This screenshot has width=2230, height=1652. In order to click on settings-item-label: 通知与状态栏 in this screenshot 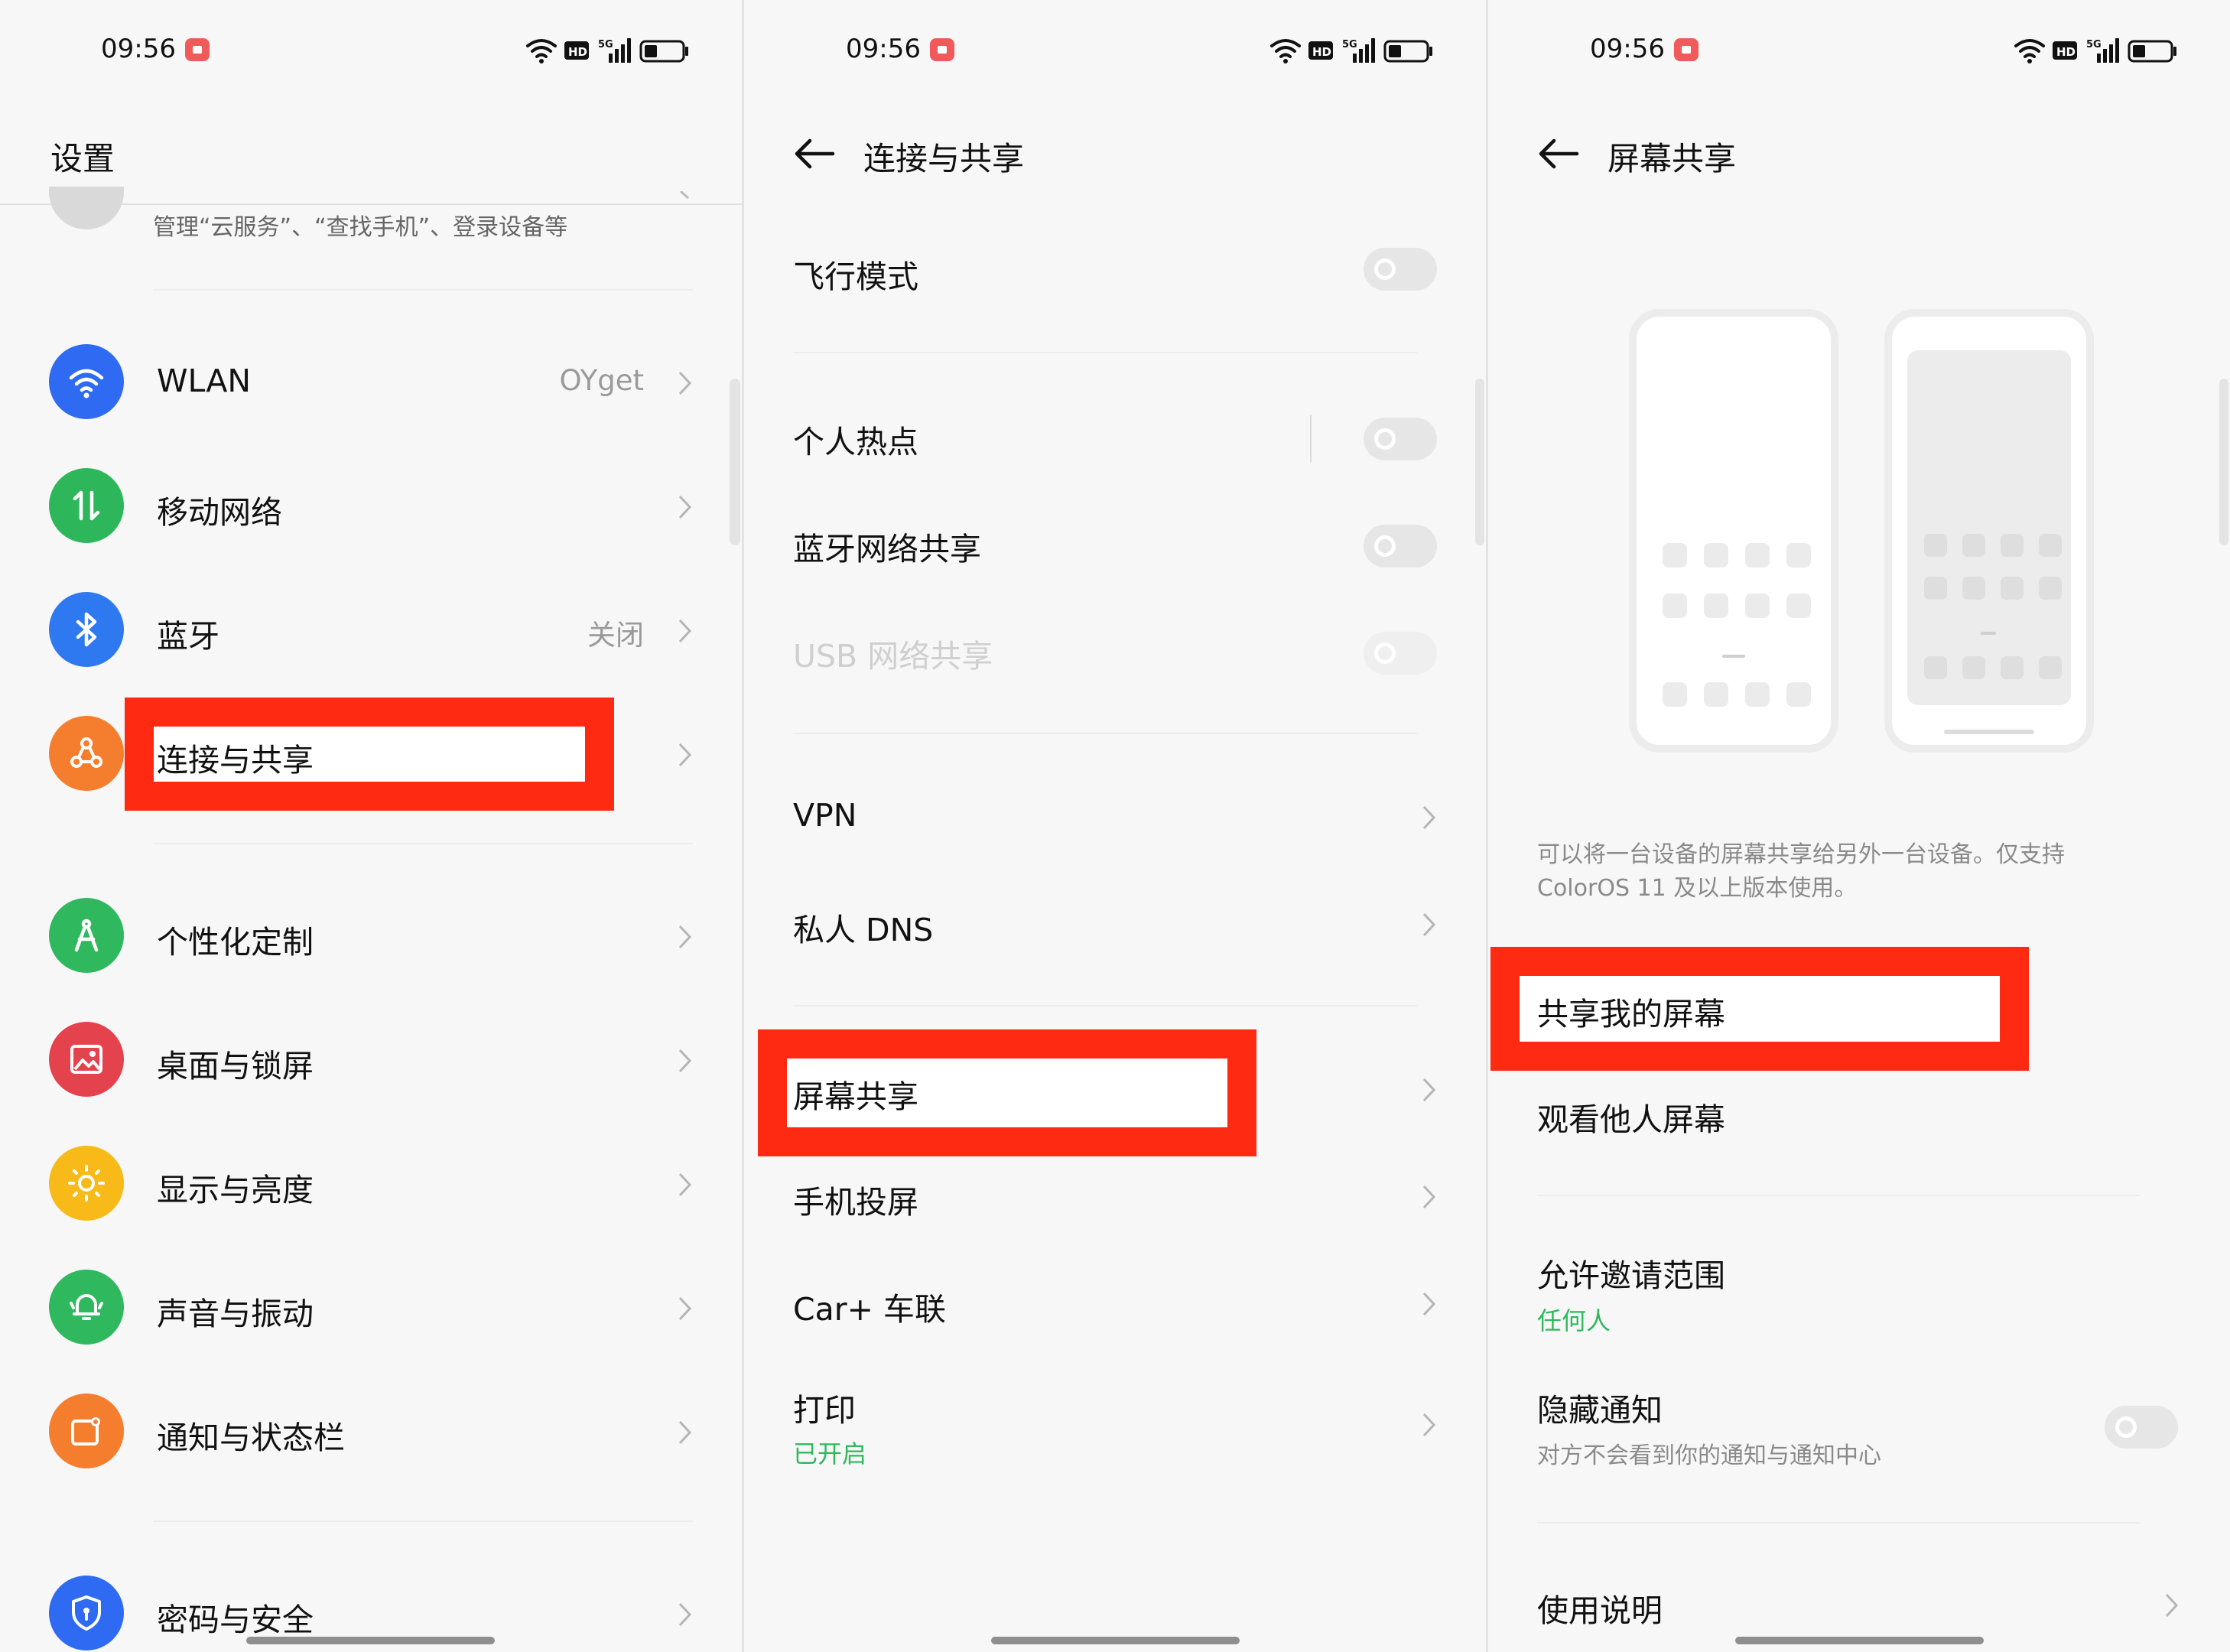, I will do `click(251, 1438)`.